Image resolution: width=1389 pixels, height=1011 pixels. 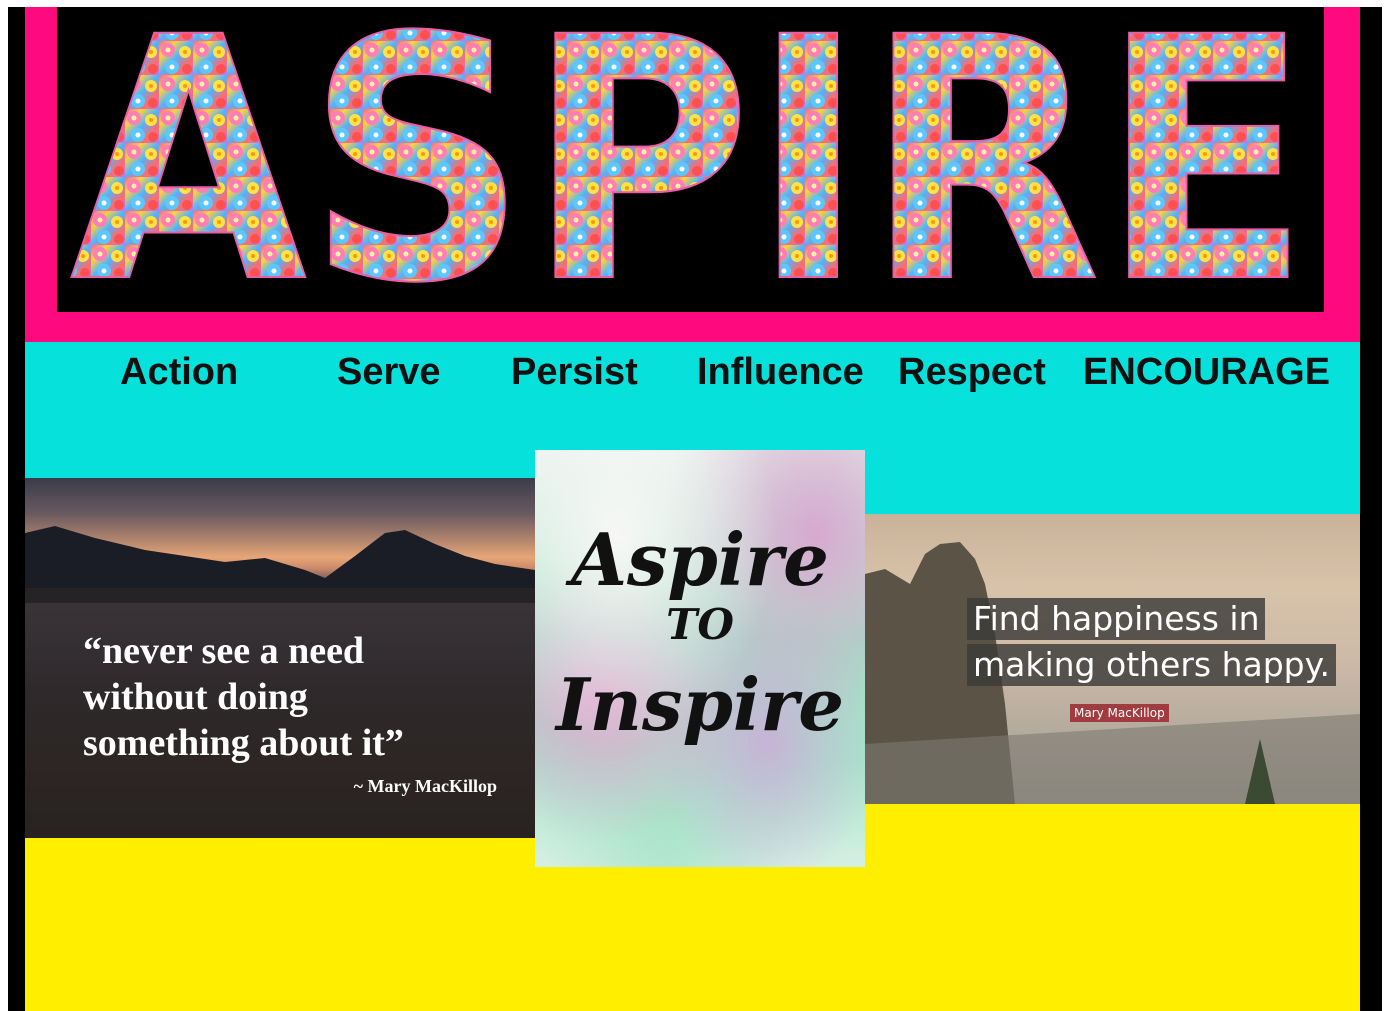 What do you see at coordinates (389, 372) in the screenshot?
I see `value-serve: Serve` at bounding box center [389, 372].